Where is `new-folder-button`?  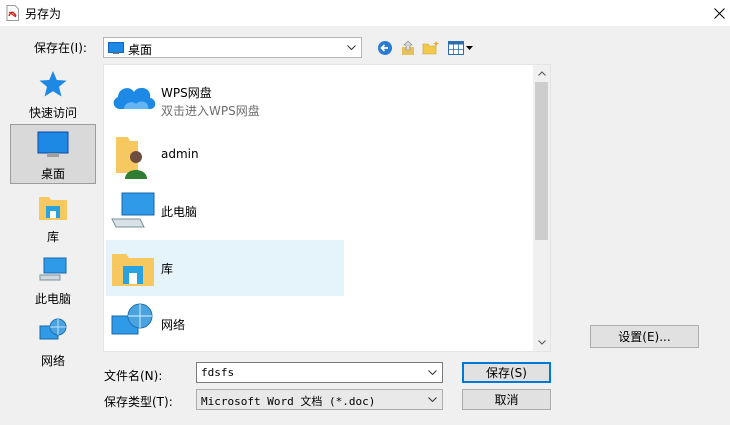
new-folder-button is located at coordinates (431, 48).